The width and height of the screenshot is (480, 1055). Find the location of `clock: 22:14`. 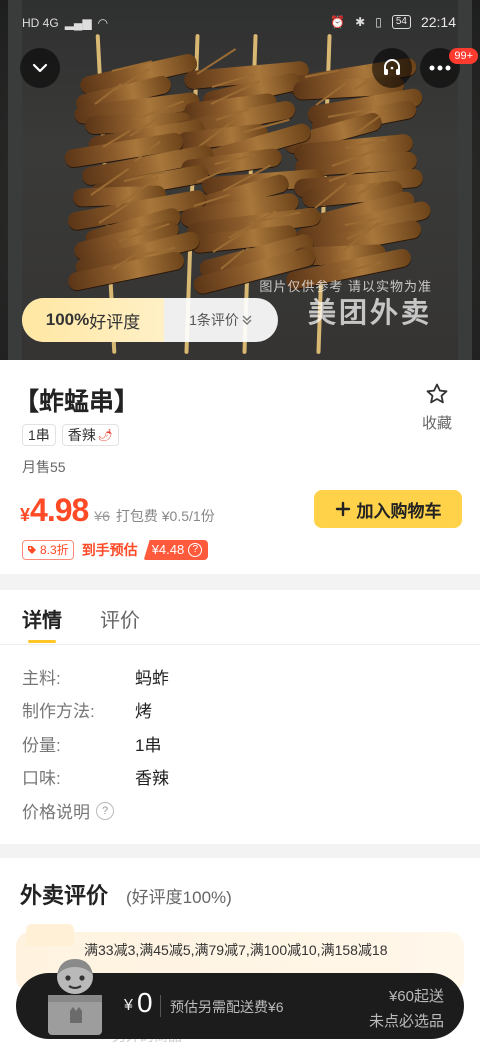

clock: 22:14 is located at coordinates (438, 22).